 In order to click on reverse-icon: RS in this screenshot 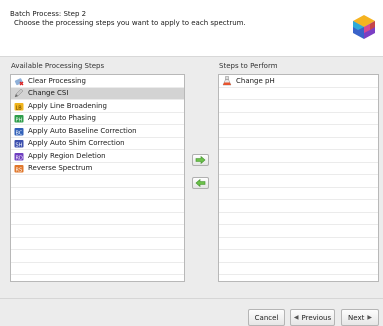, I will do `click(19, 169)`.